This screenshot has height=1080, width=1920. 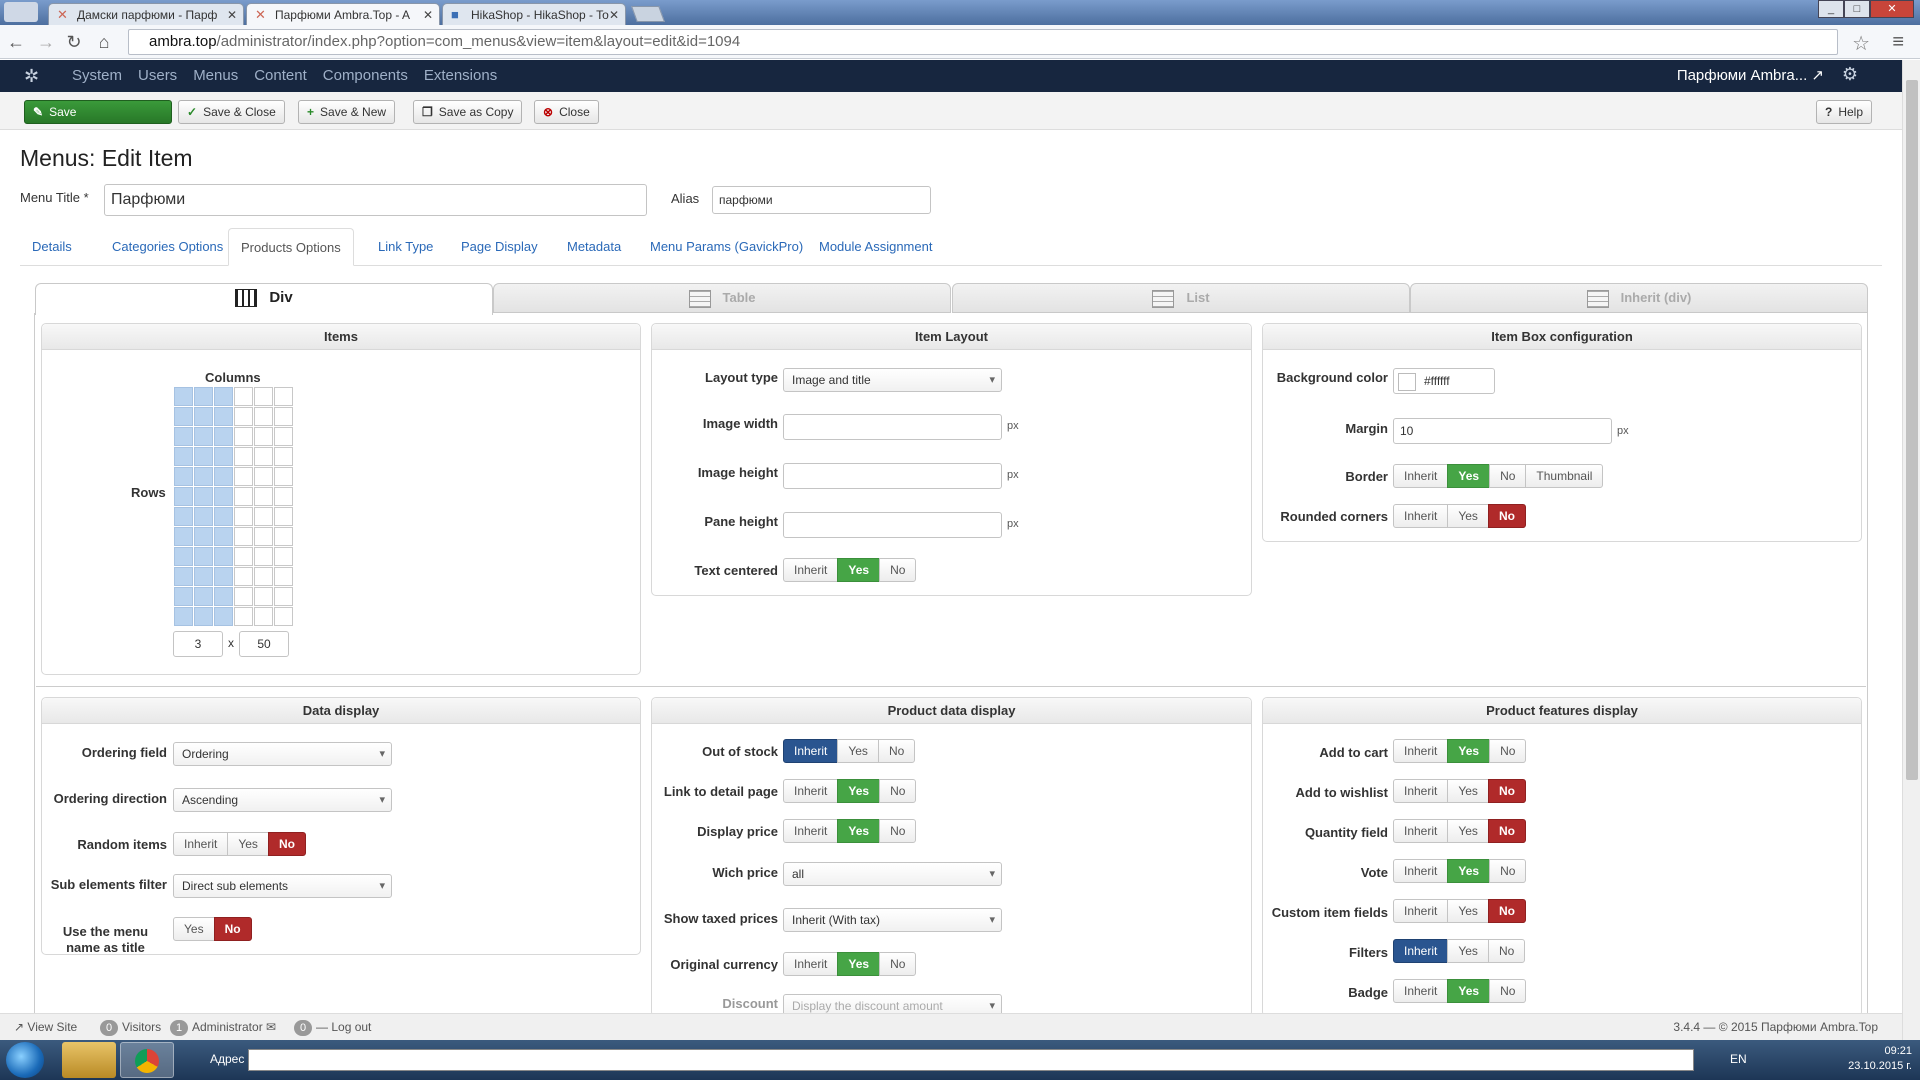 What do you see at coordinates (1911, 550) in the screenshot?
I see `page-scrollbar` at bounding box center [1911, 550].